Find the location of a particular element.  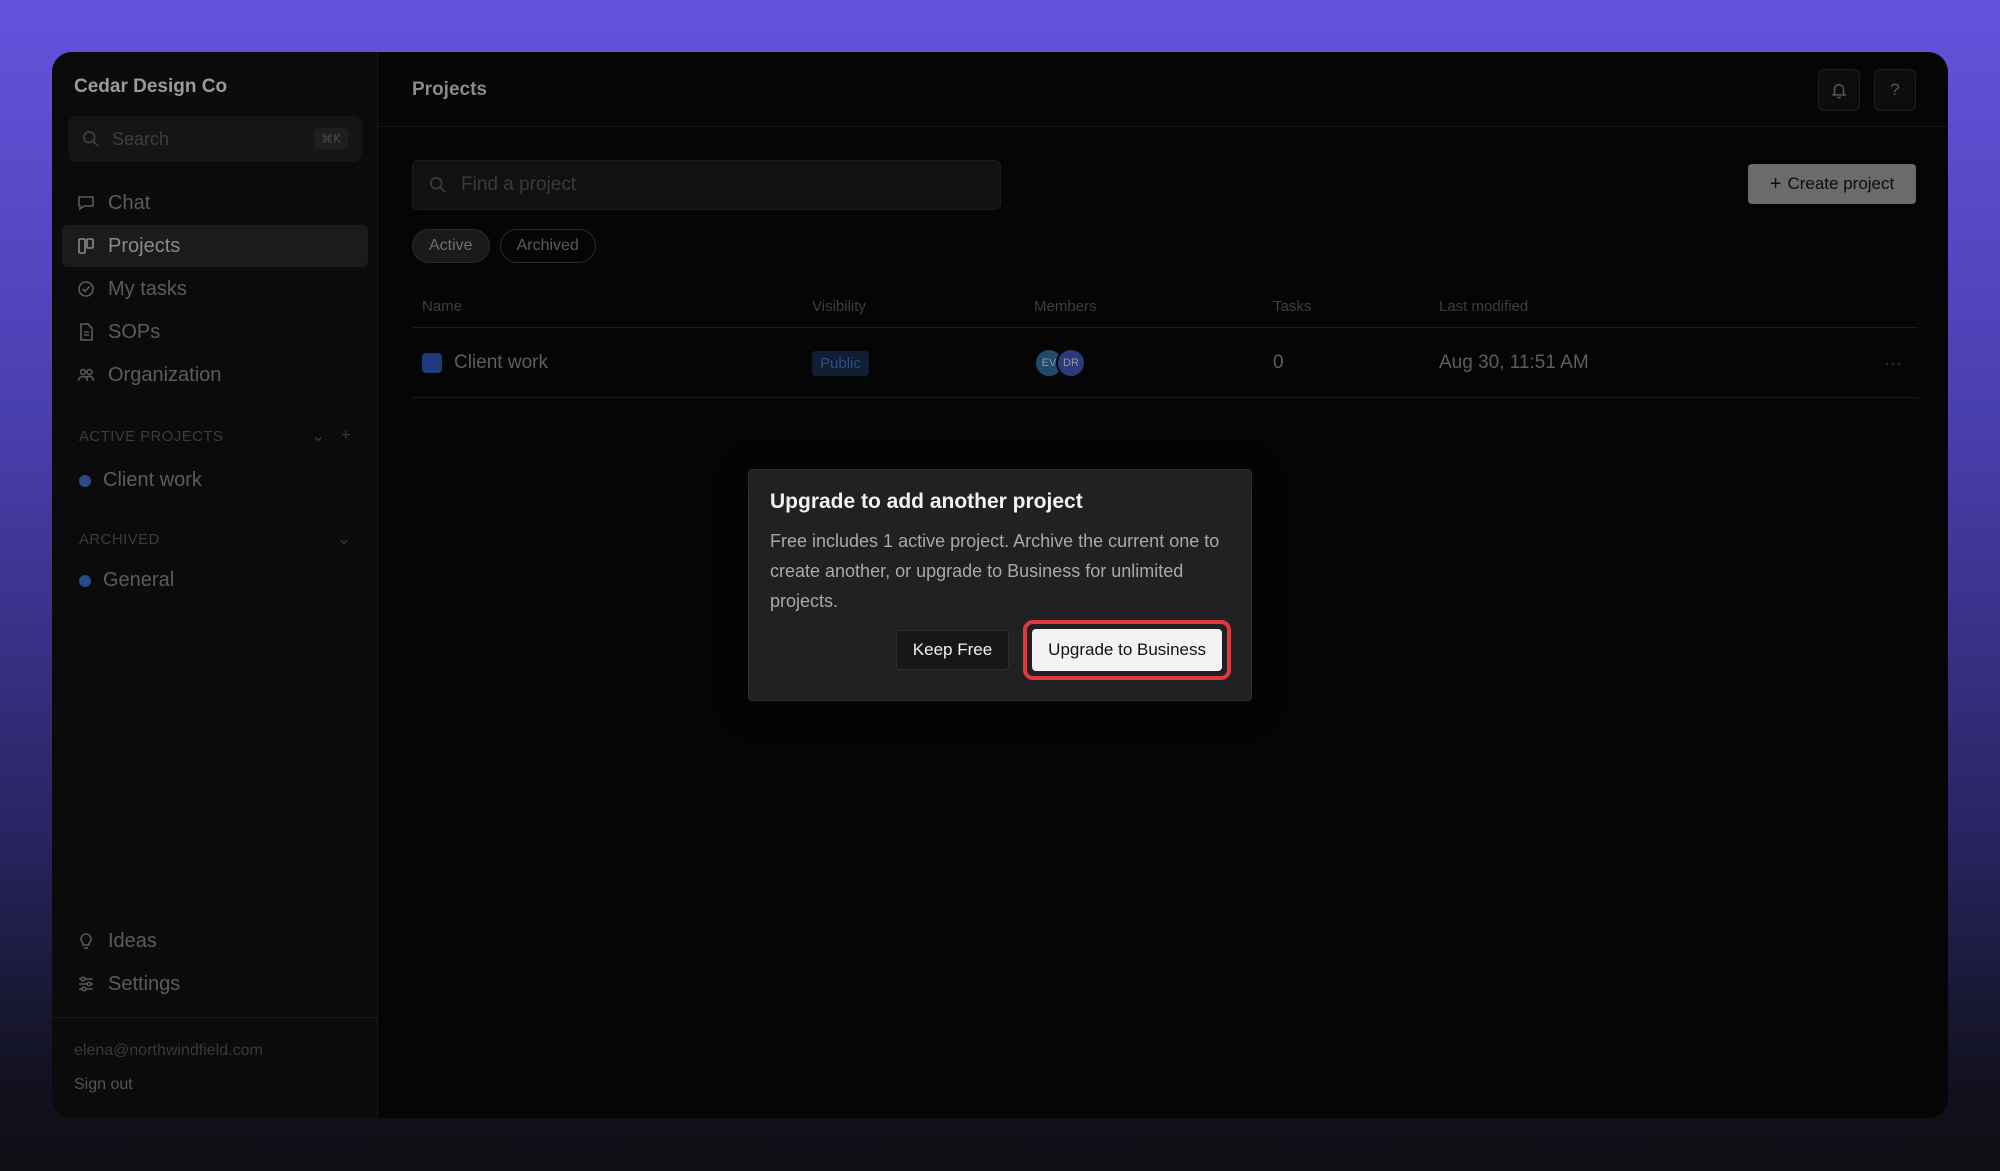

sidebar-footer: elena@northwindfield.com Sign out is located at coordinates (215, 1055).